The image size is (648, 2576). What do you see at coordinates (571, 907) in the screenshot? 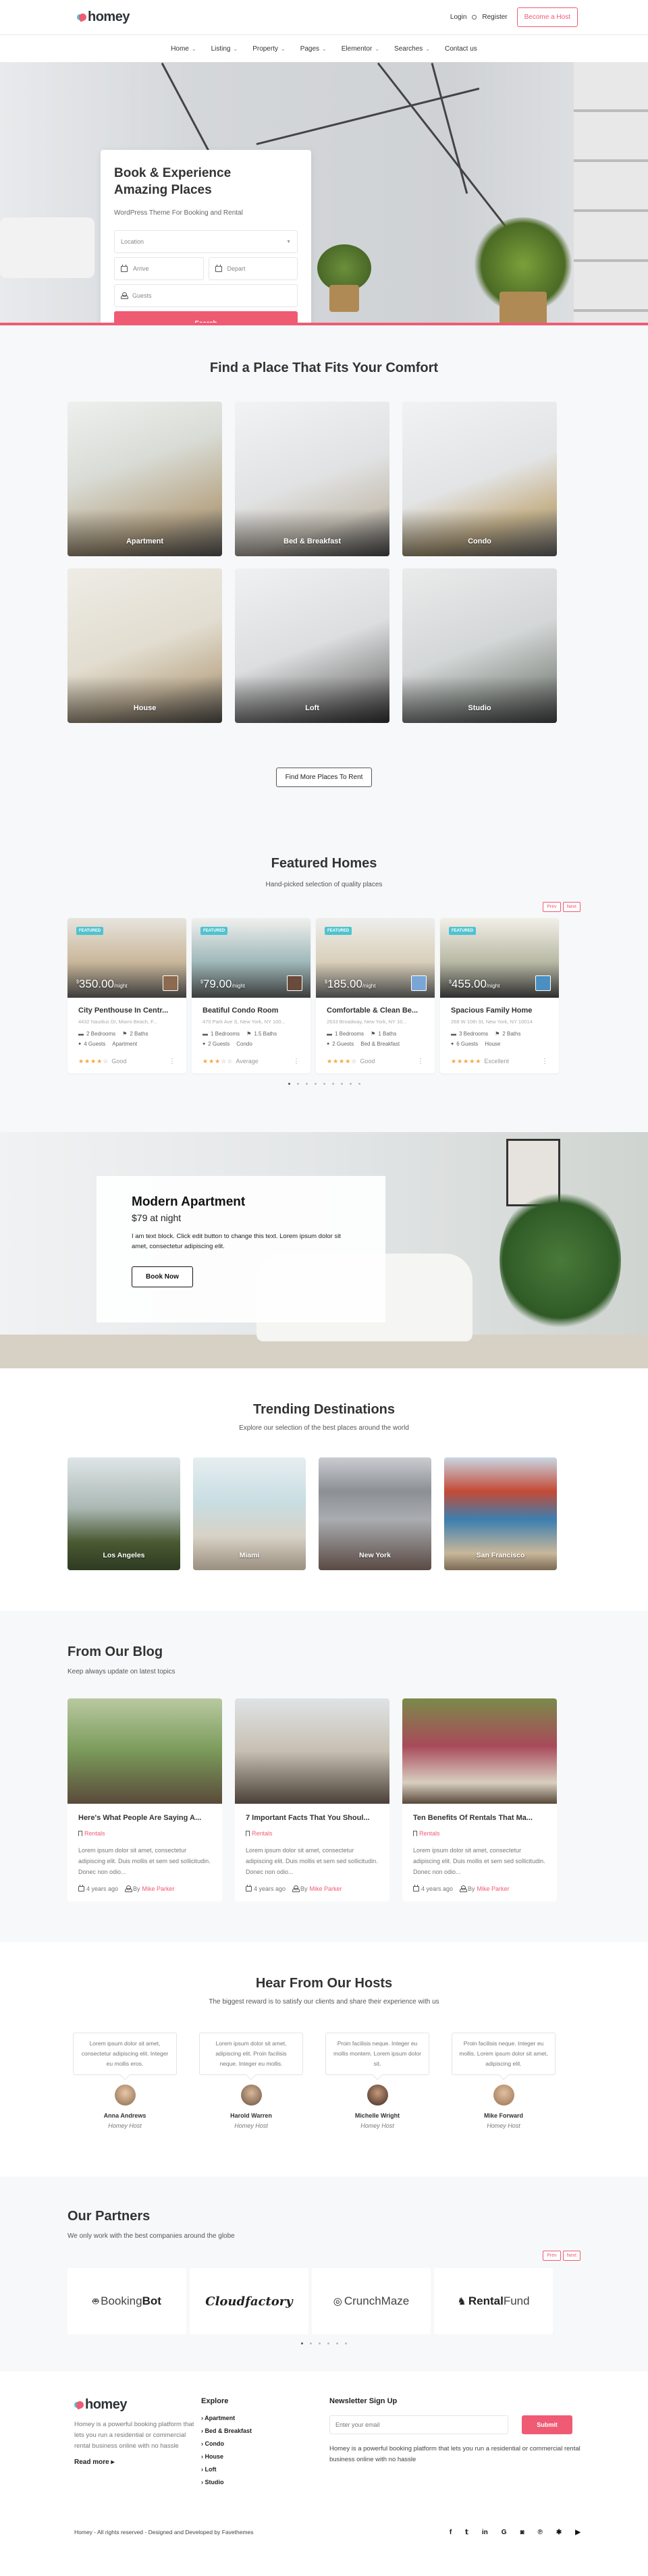
I see `featured-next-button: Next` at bounding box center [571, 907].